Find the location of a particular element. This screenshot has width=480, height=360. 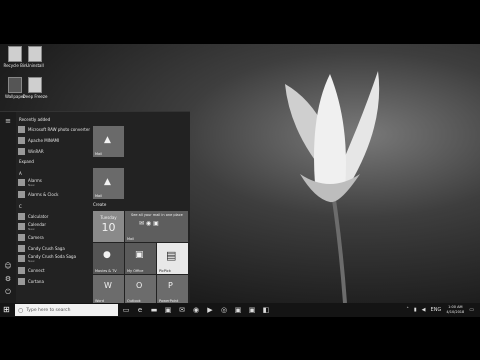

start-menu-rail: ≡ ☺ ⚙ ⏻ is located at coordinates (8, 208).